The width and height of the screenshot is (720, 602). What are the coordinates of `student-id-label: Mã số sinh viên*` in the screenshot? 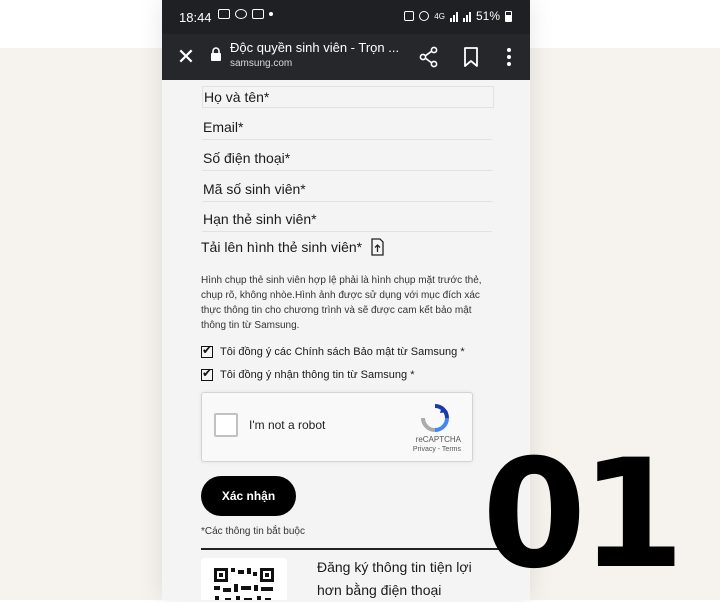 It's located at (254, 189).